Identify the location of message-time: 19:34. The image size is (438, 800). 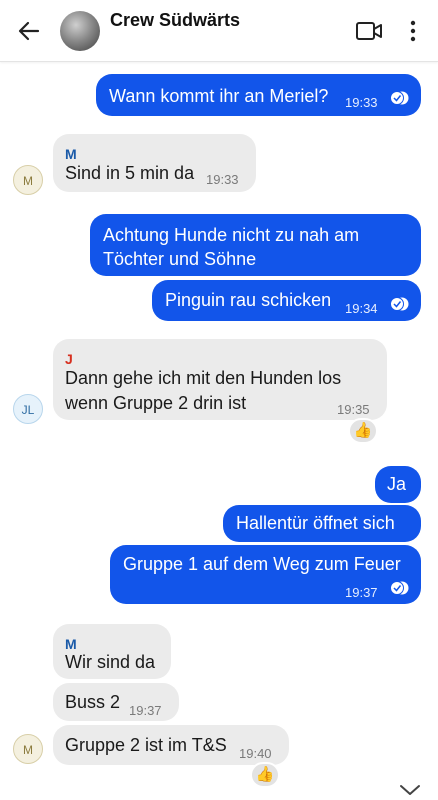
(361, 308).